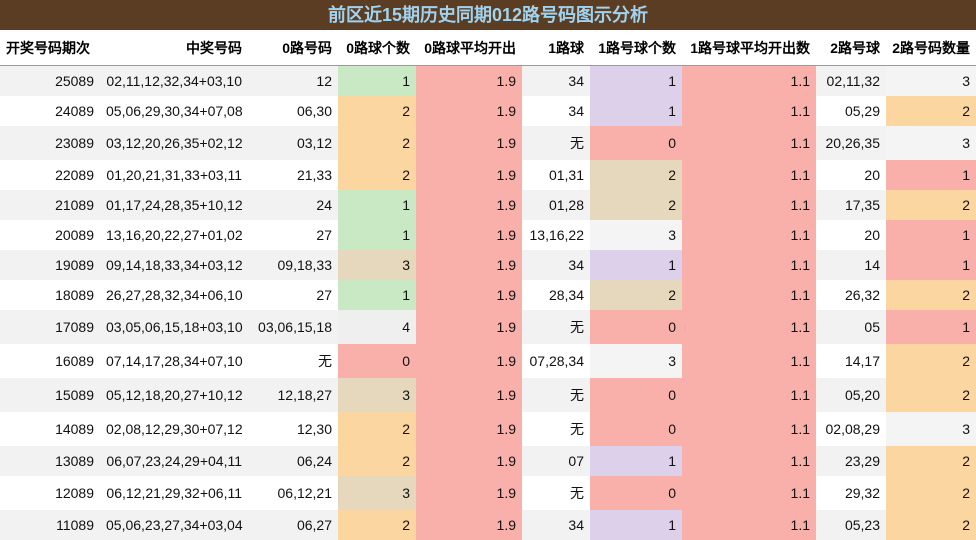 This screenshot has width=976, height=540. I want to click on cell-route0-numbers: 12, so click(293, 80).